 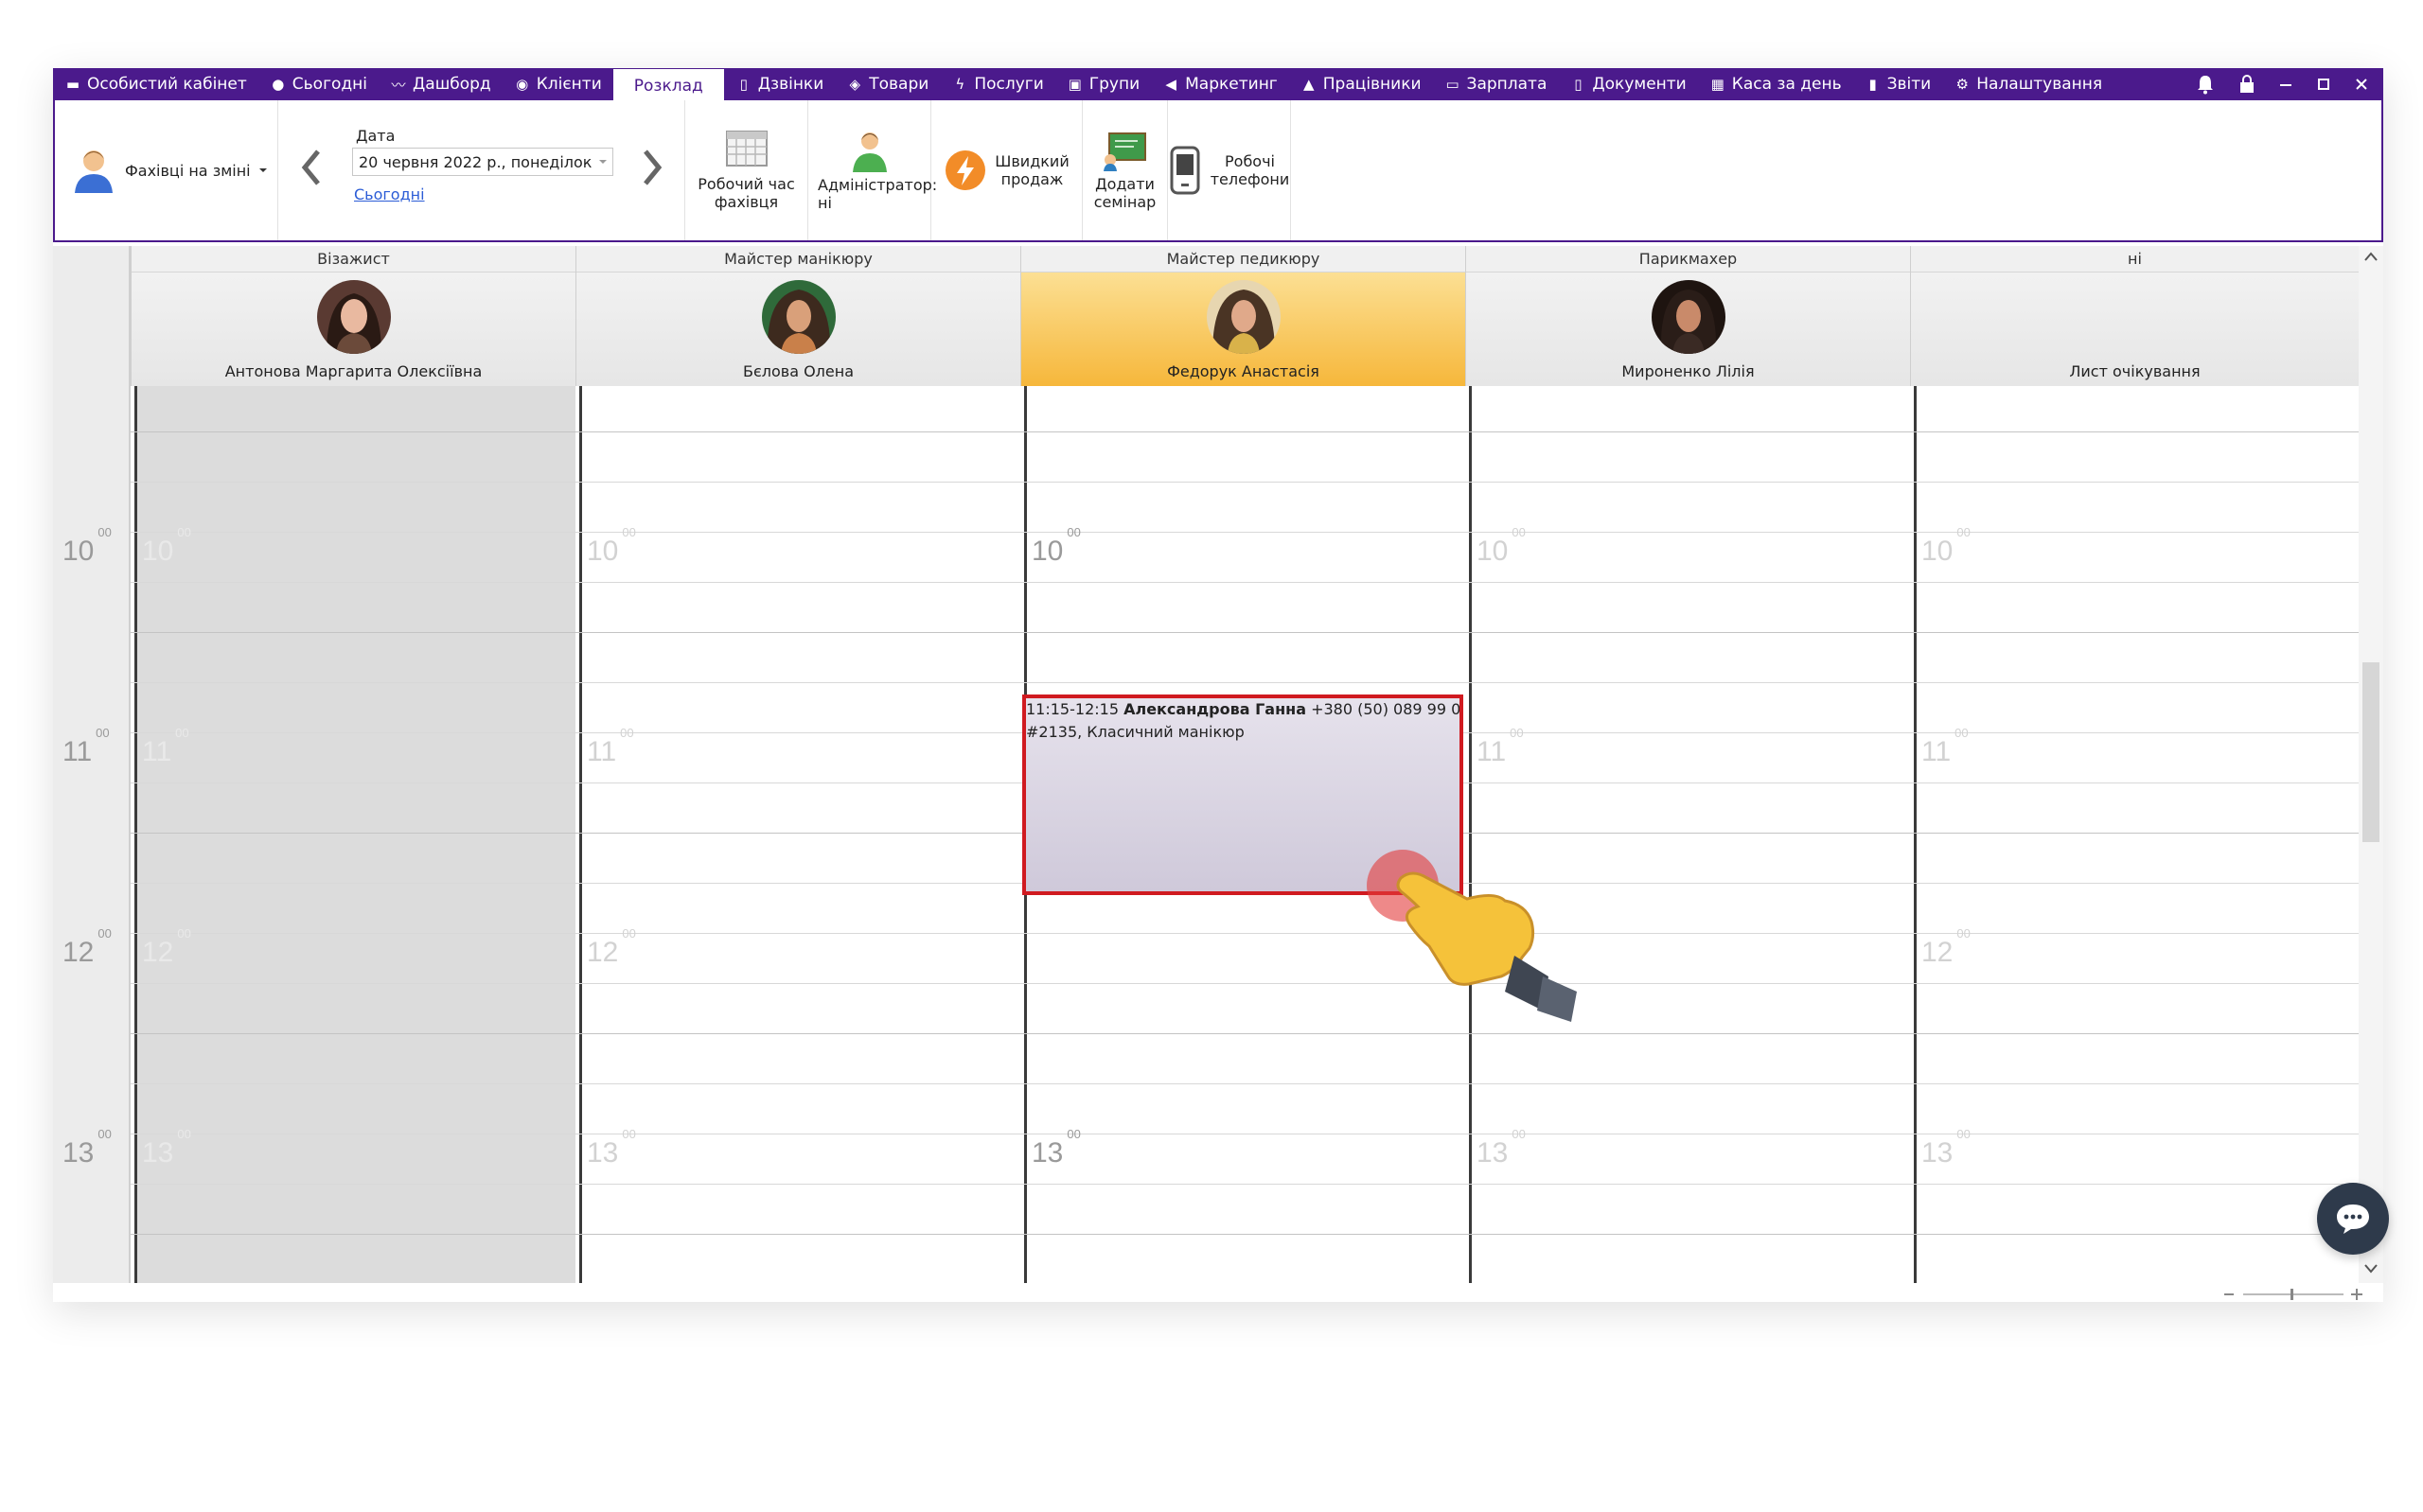 I want to click on column-role: Майстер педикюру, so click(x=1243, y=259).